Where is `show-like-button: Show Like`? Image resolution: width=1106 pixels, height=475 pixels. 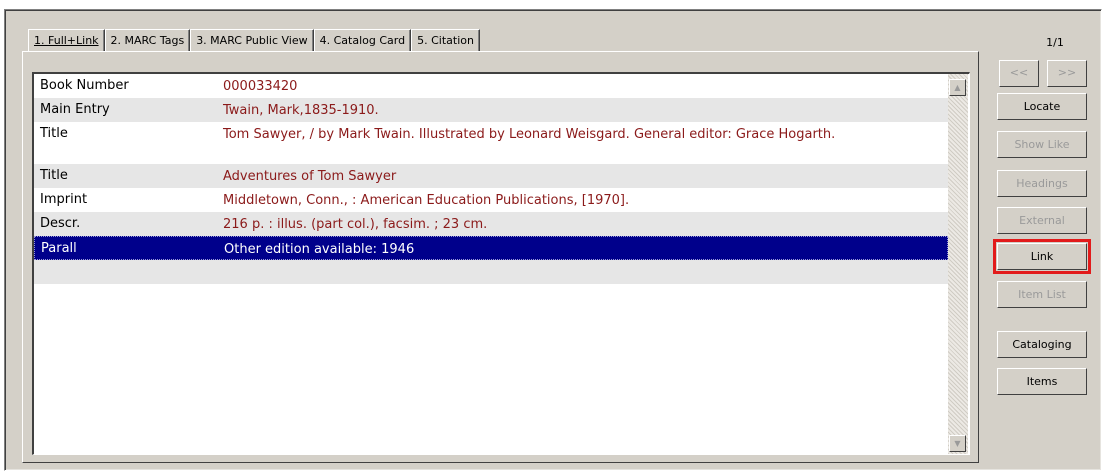
show-like-button: Show Like is located at coordinates (1042, 144).